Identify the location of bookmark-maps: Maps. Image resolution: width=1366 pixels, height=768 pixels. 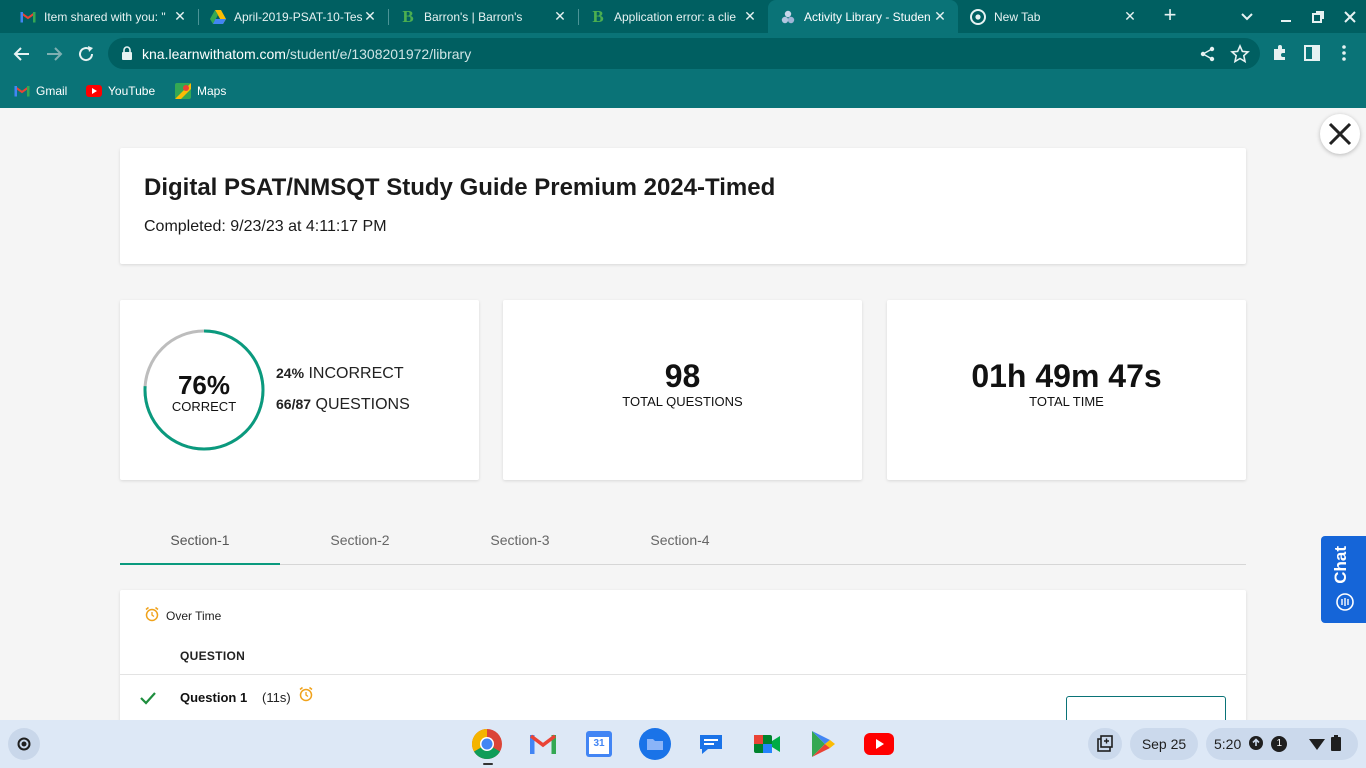
(200, 91).